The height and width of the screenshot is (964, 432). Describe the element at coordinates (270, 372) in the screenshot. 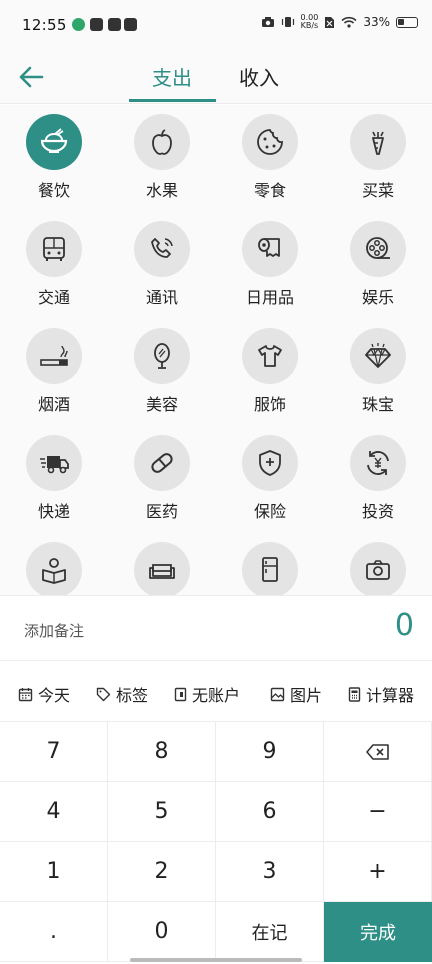

I see `category-clothing: 服饰` at that location.